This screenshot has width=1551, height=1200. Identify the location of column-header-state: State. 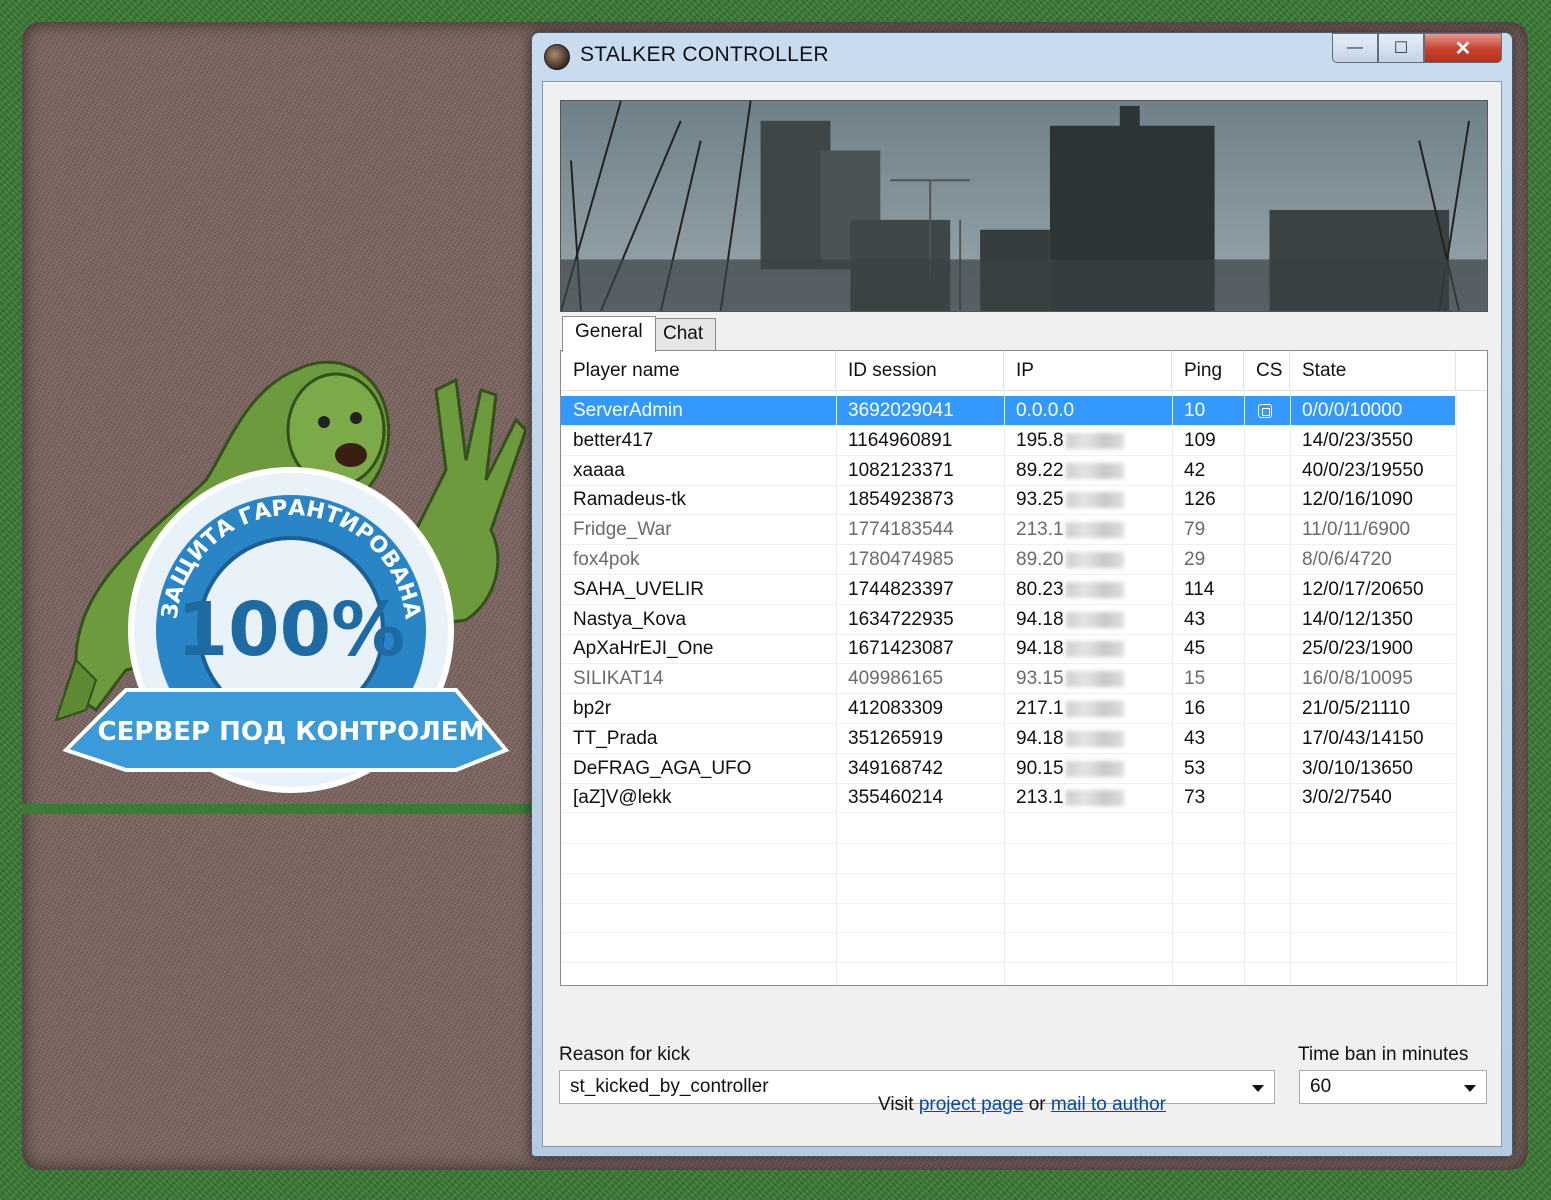
(1373, 371).